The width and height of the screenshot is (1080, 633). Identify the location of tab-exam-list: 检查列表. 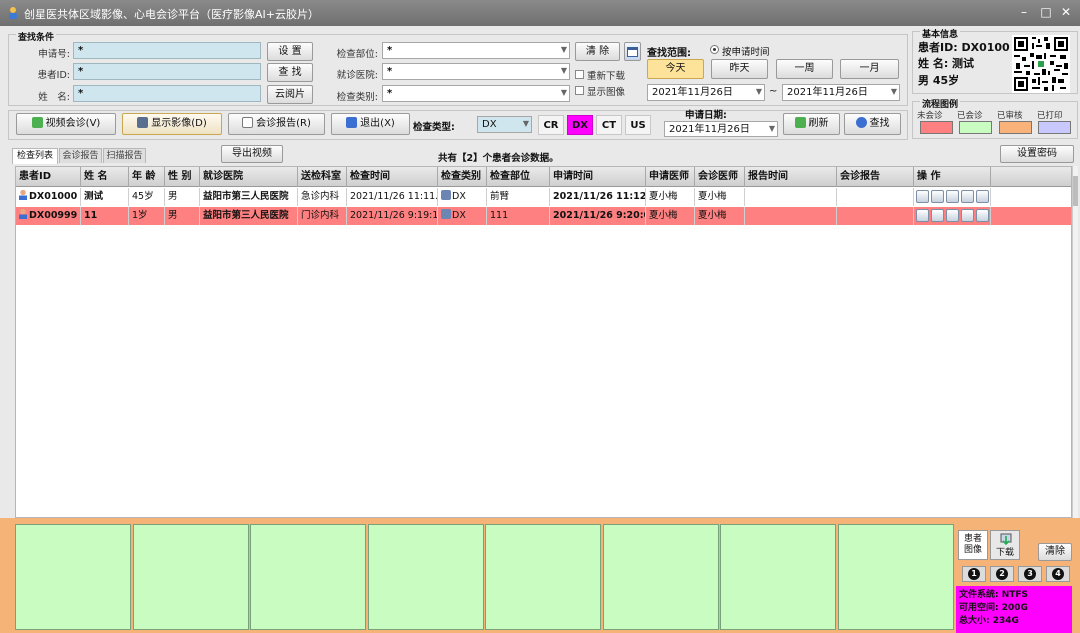
(35, 156).